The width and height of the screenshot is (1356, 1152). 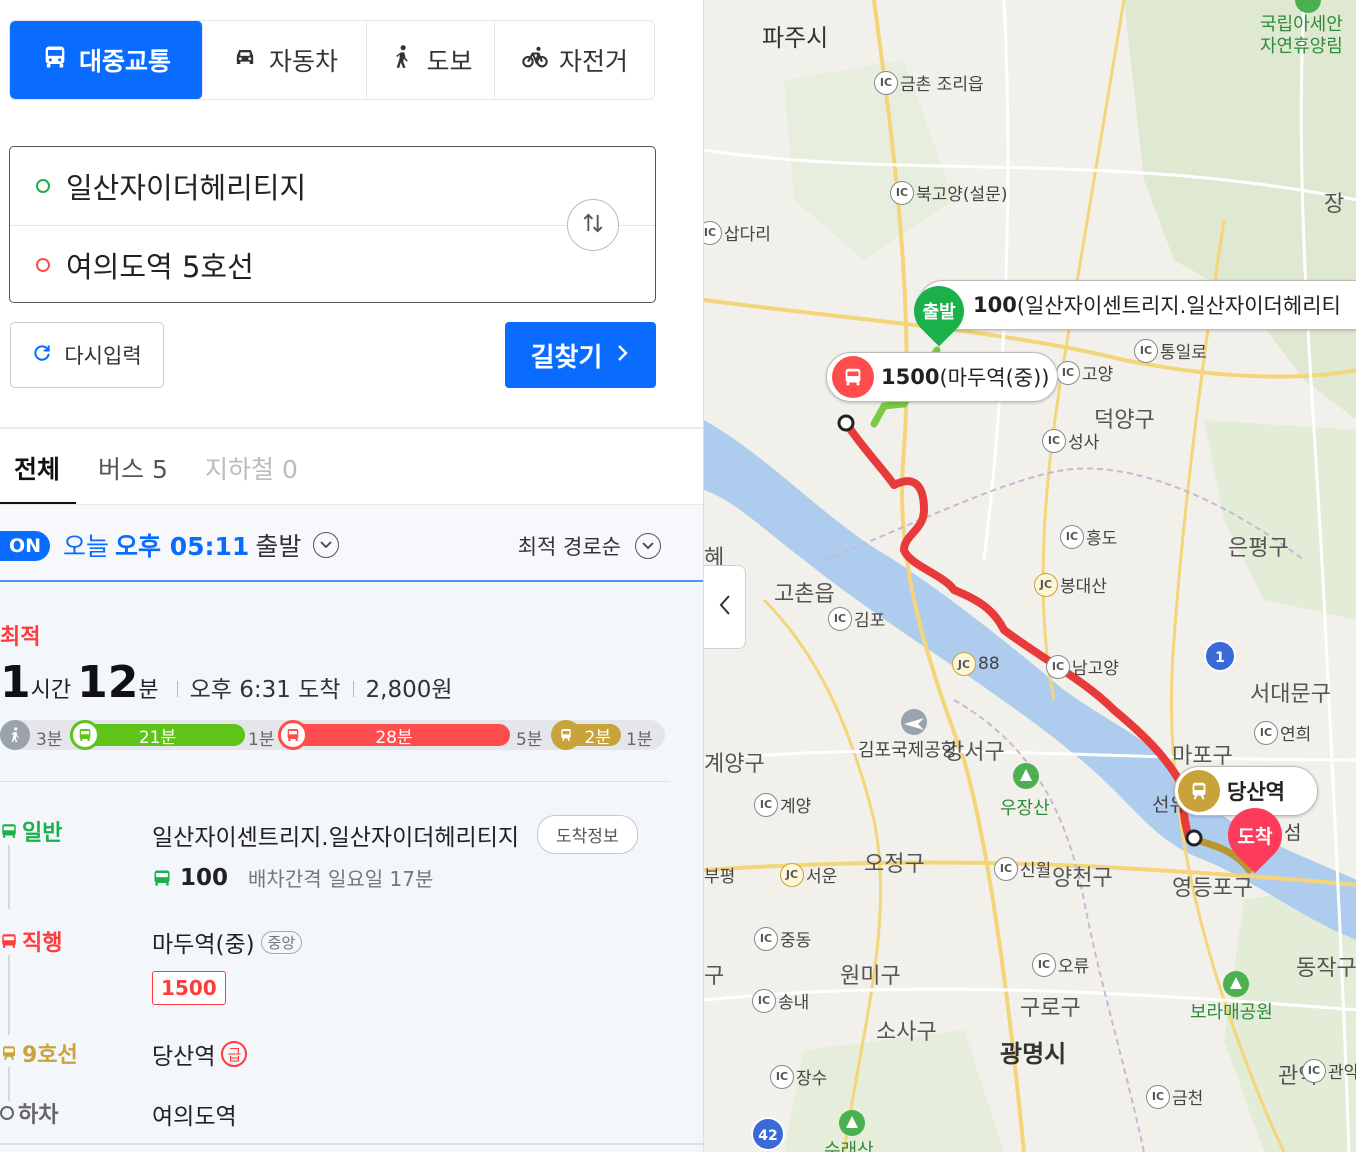 I want to click on callout-route-number: 1500, so click(x=910, y=377).